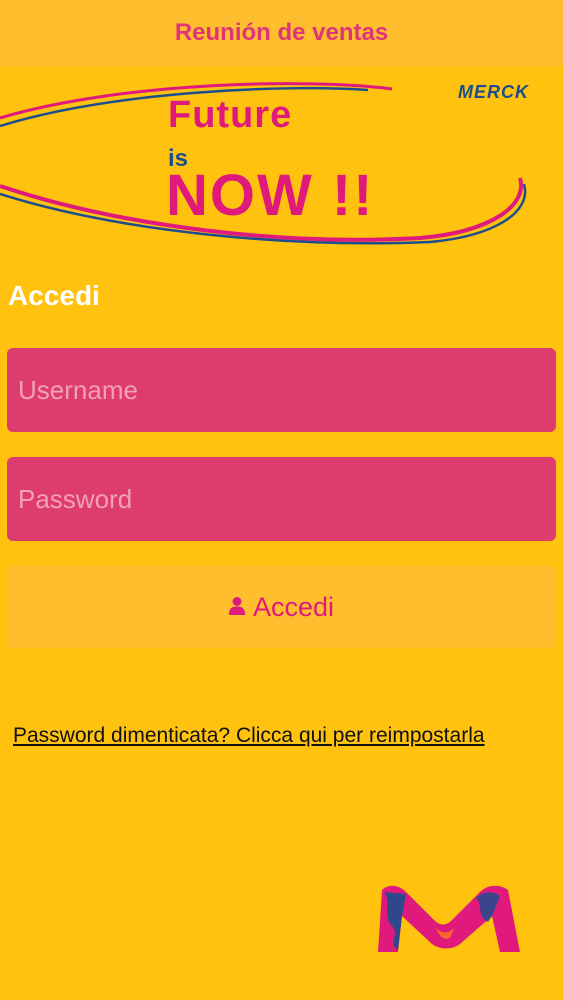  Describe the element at coordinates (54, 295) in the screenshot. I see `login-title: Accedi` at that location.